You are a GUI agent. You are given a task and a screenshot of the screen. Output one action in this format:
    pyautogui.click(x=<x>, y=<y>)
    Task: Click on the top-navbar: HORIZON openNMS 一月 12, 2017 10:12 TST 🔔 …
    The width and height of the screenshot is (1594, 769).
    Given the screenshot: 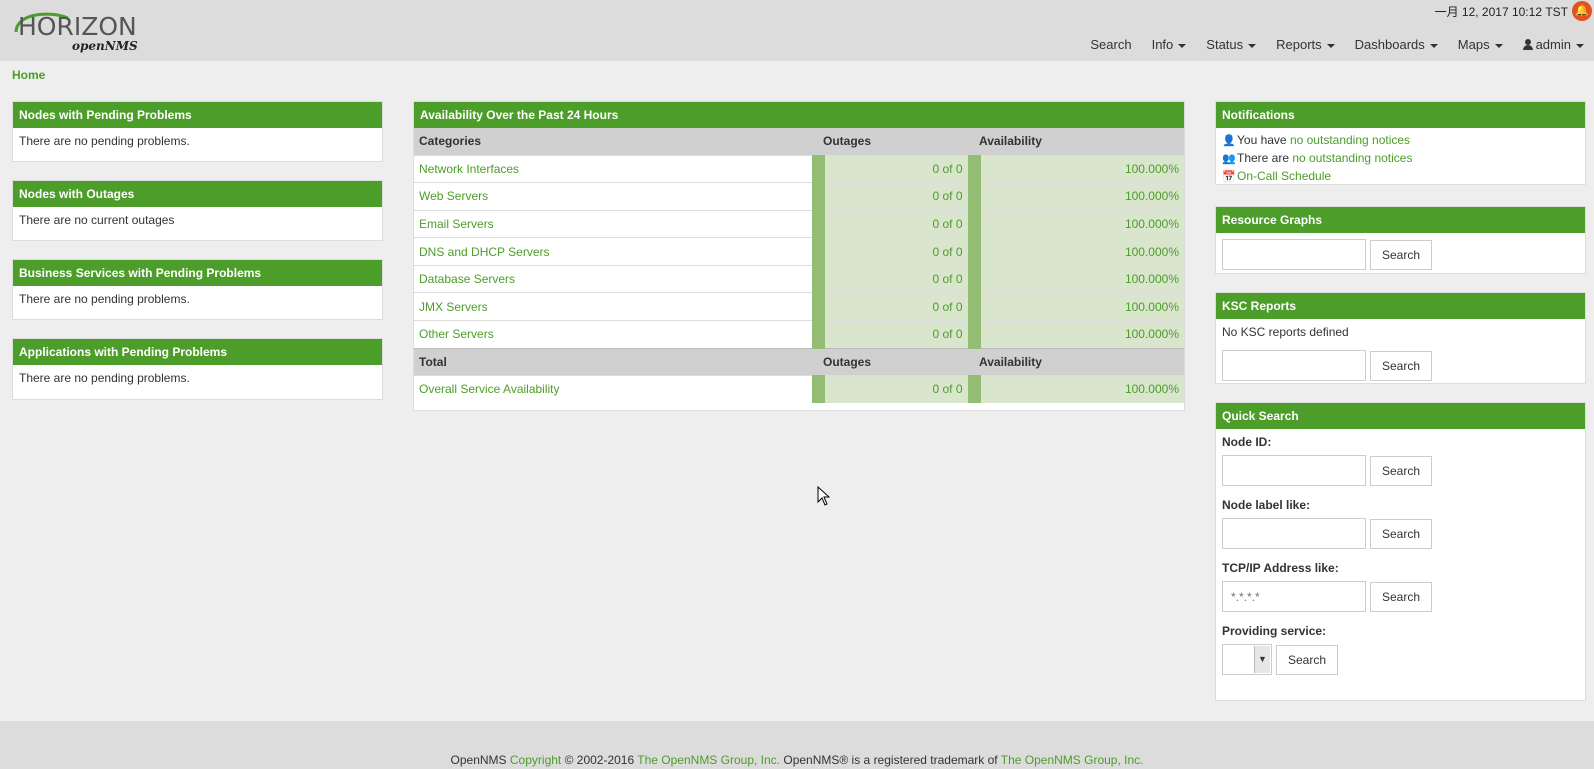 What is the action you would take?
    pyautogui.click(x=797, y=30)
    